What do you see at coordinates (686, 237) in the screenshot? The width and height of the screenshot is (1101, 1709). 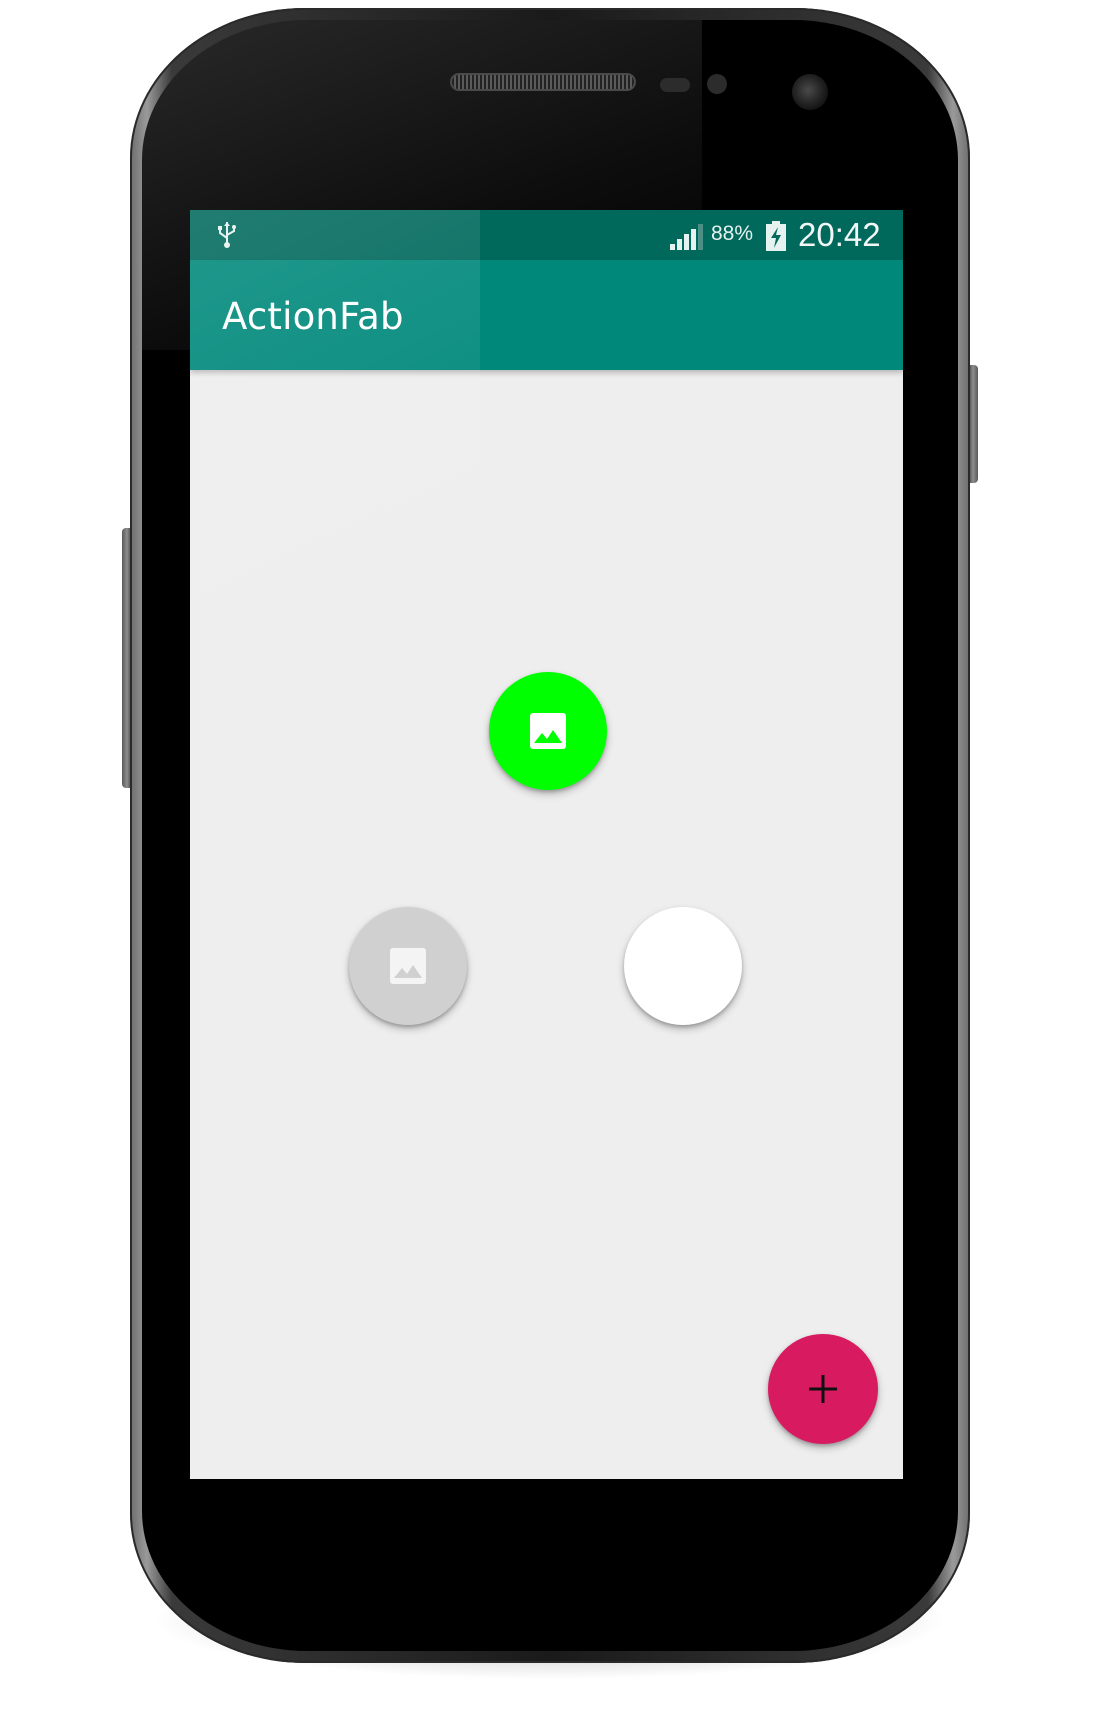 I see `signal-icon` at bounding box center [686, 237].